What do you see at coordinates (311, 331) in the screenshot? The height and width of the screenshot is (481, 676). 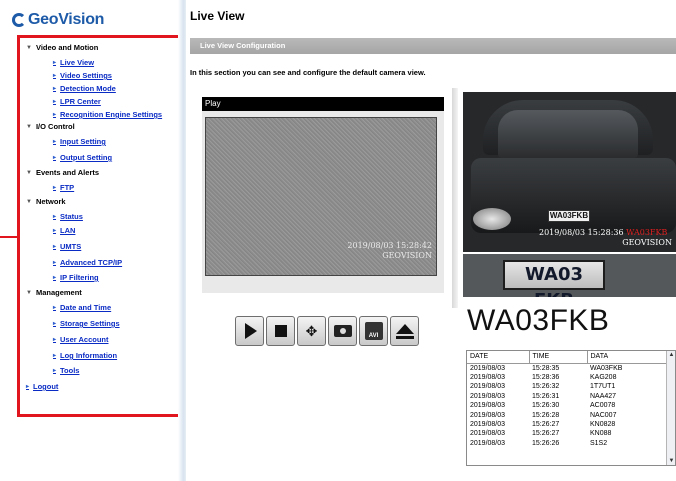 I see `ptz-control-button: ✥` at bounding box center [311, 331].